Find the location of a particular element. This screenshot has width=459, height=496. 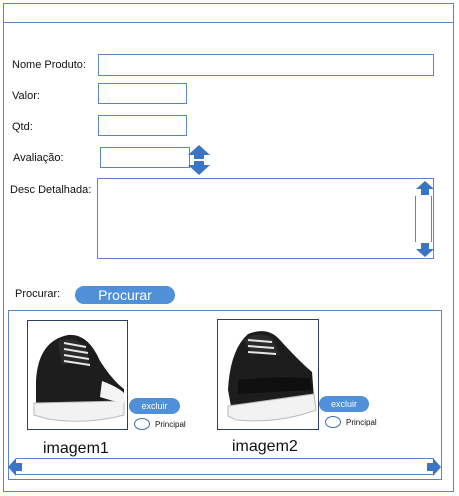

excluir-button-1: excluir is located at coordinates (154, 406).